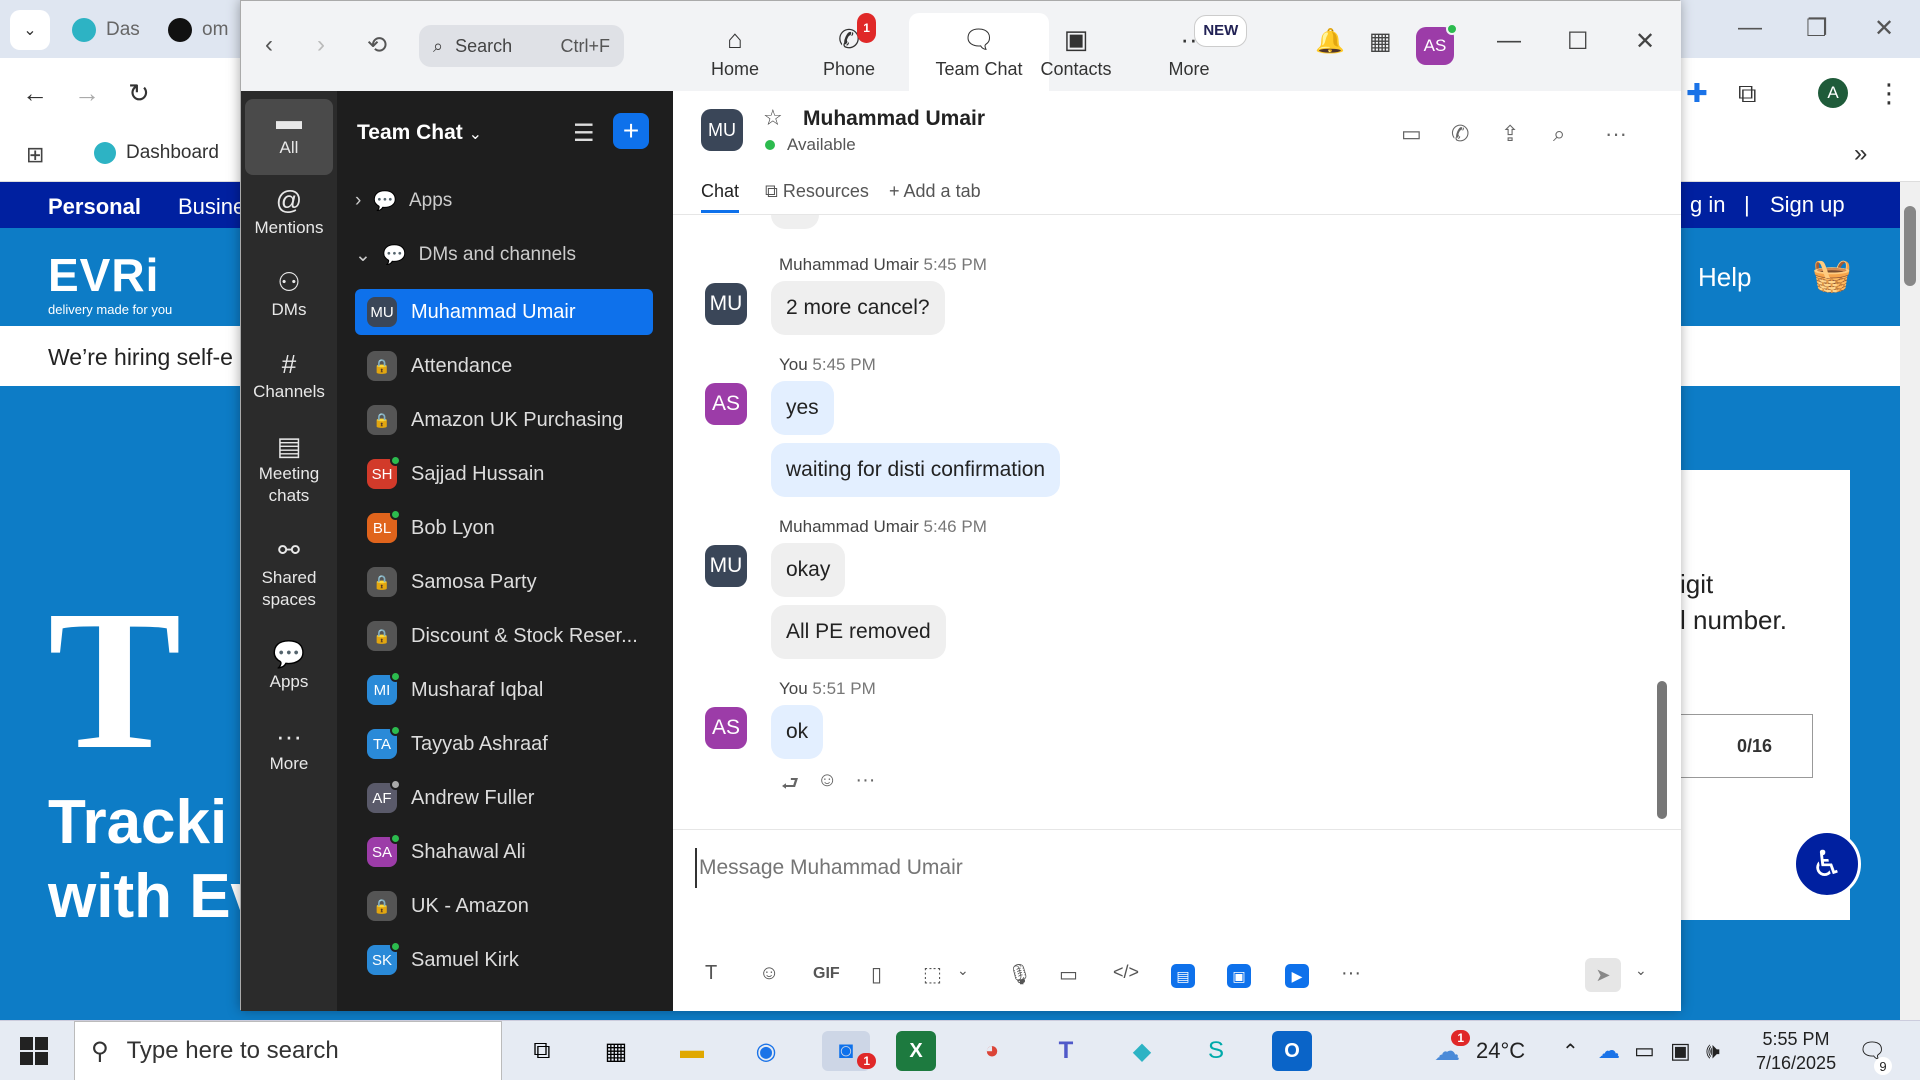 The height and width of the screenshot is (1080, 1920). Describe the element at coordinates (288, 1050) in the screenshot. I see `taskbar-search: ⚲ Type here to search` at that location.